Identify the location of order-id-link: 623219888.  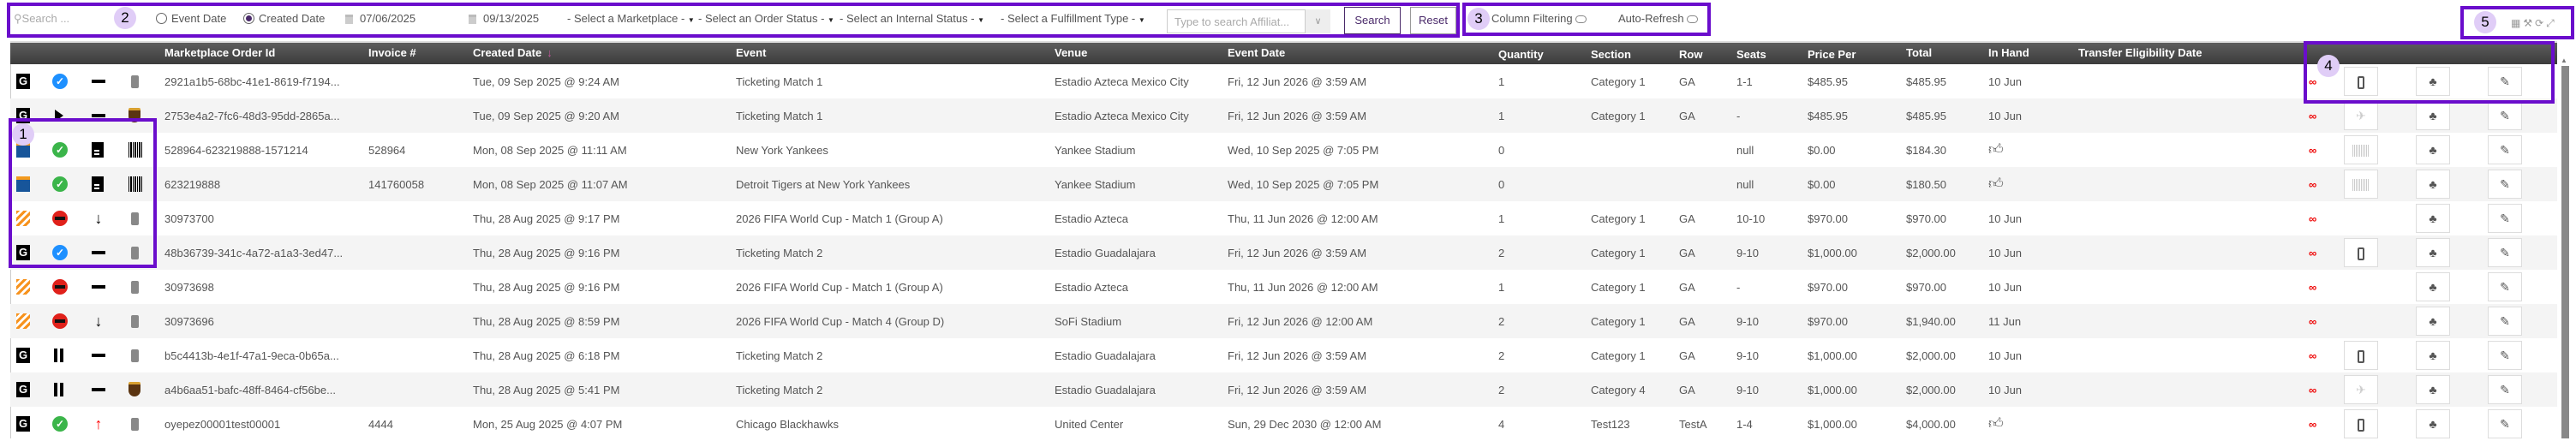
(192, 185).